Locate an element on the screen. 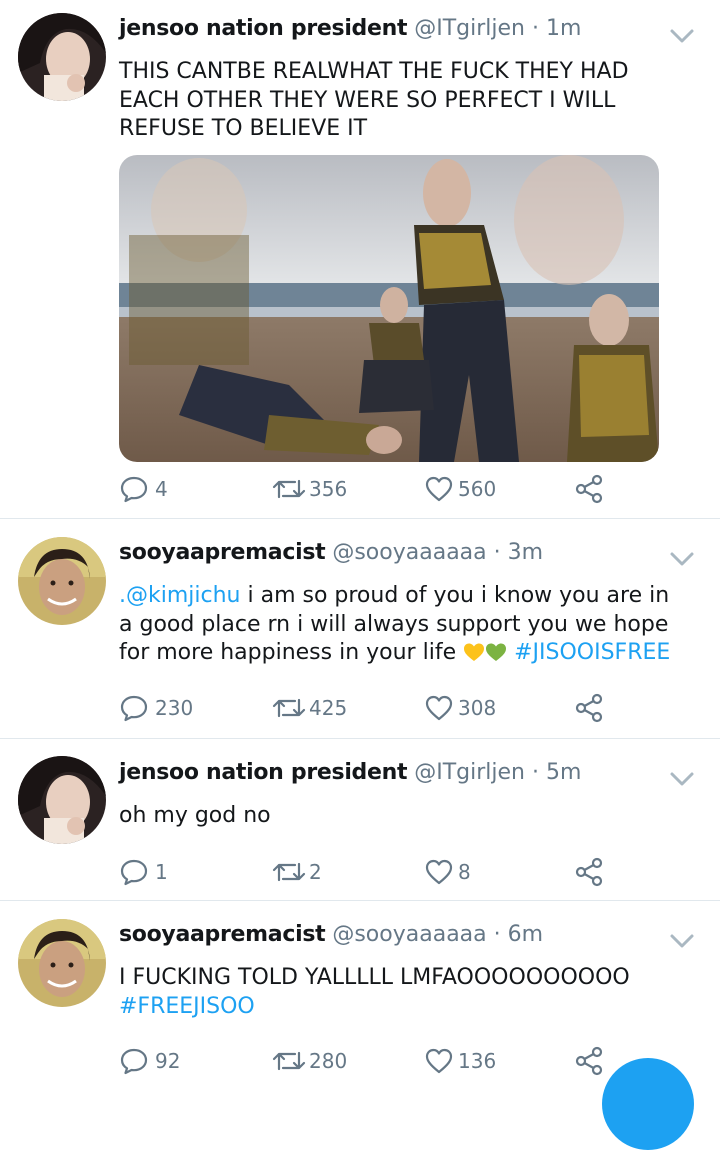  tweet-header: sooyaapremacist @sooyaaaaaa · 6m is located at coordinates (331, 937).